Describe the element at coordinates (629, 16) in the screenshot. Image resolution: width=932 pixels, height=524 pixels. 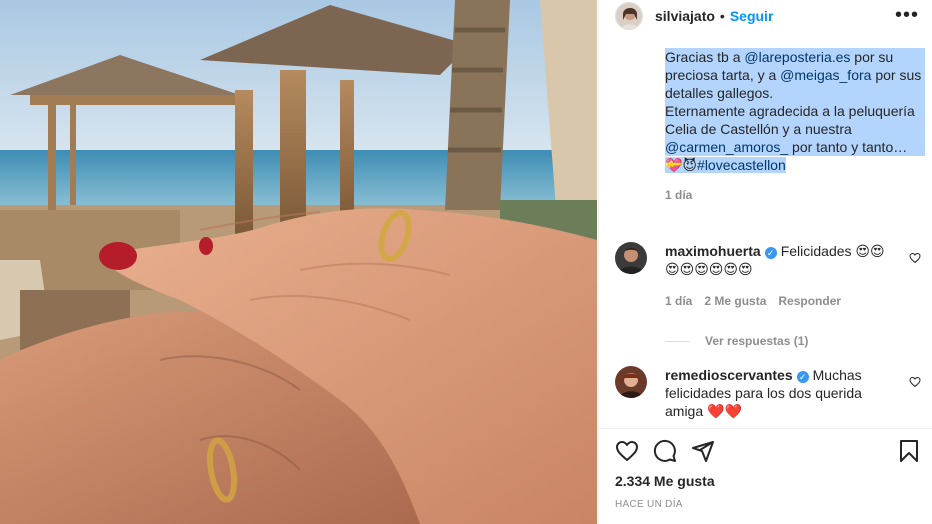
I see `author-avatar` at that location.